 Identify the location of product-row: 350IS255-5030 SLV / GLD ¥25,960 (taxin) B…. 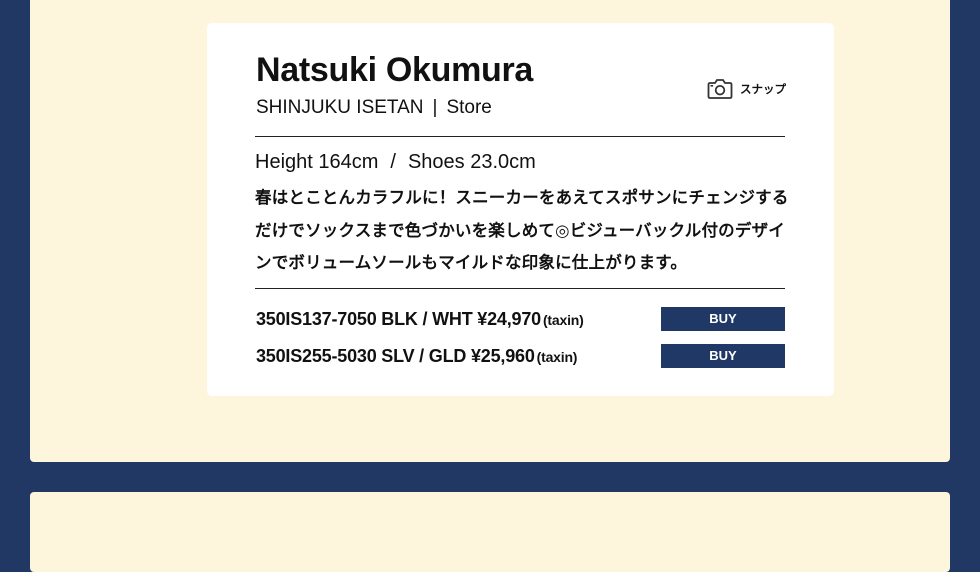
(521, 356).